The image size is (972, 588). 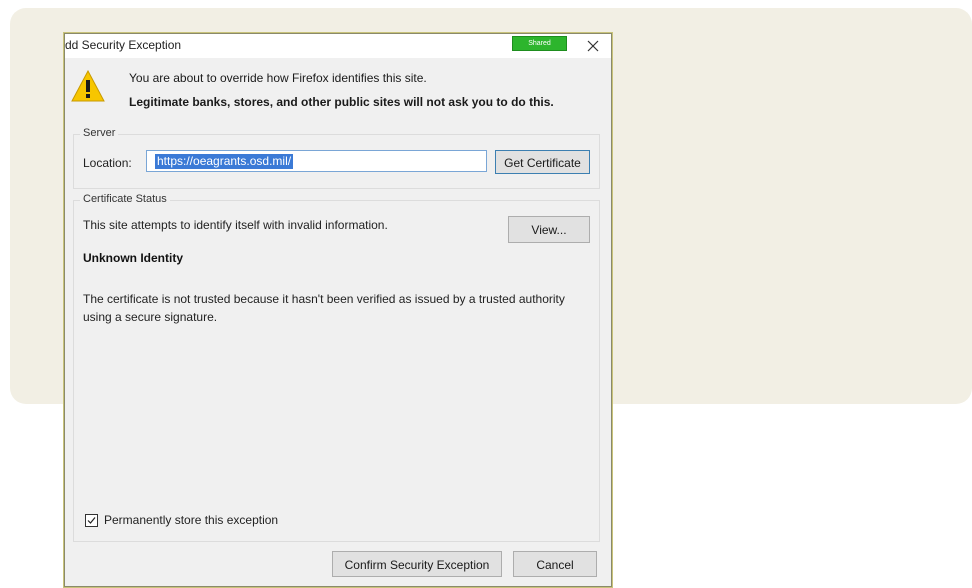 I want to click on cancel-button: Cancel, so click(x=555, y=564).